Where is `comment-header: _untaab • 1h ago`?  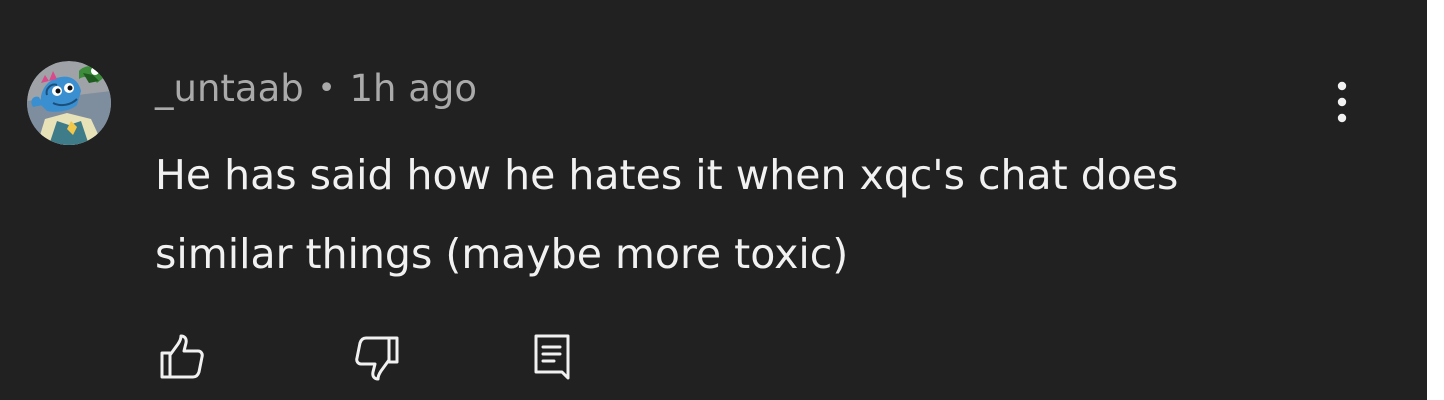
comment-header: _untaab • 1h ago is located at coordinates (316, 89).